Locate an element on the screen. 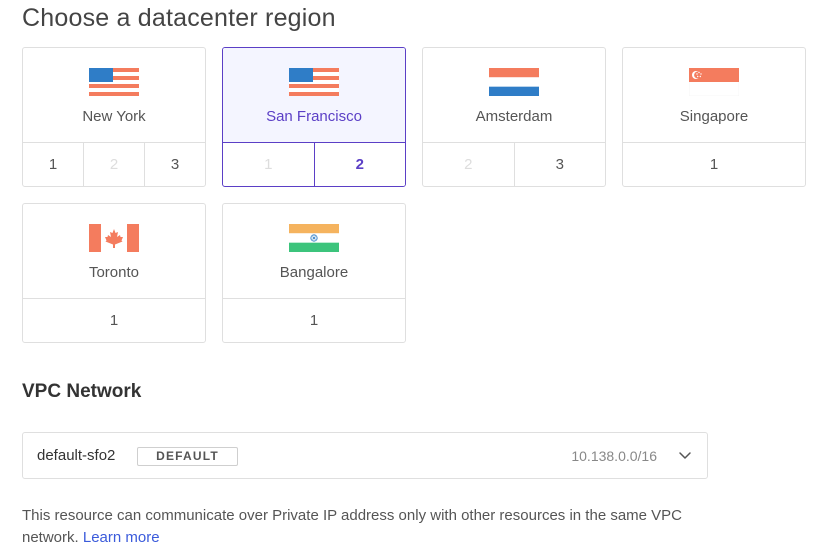  datacenter-nyc1: 1 is located at coordinates (53, 164).